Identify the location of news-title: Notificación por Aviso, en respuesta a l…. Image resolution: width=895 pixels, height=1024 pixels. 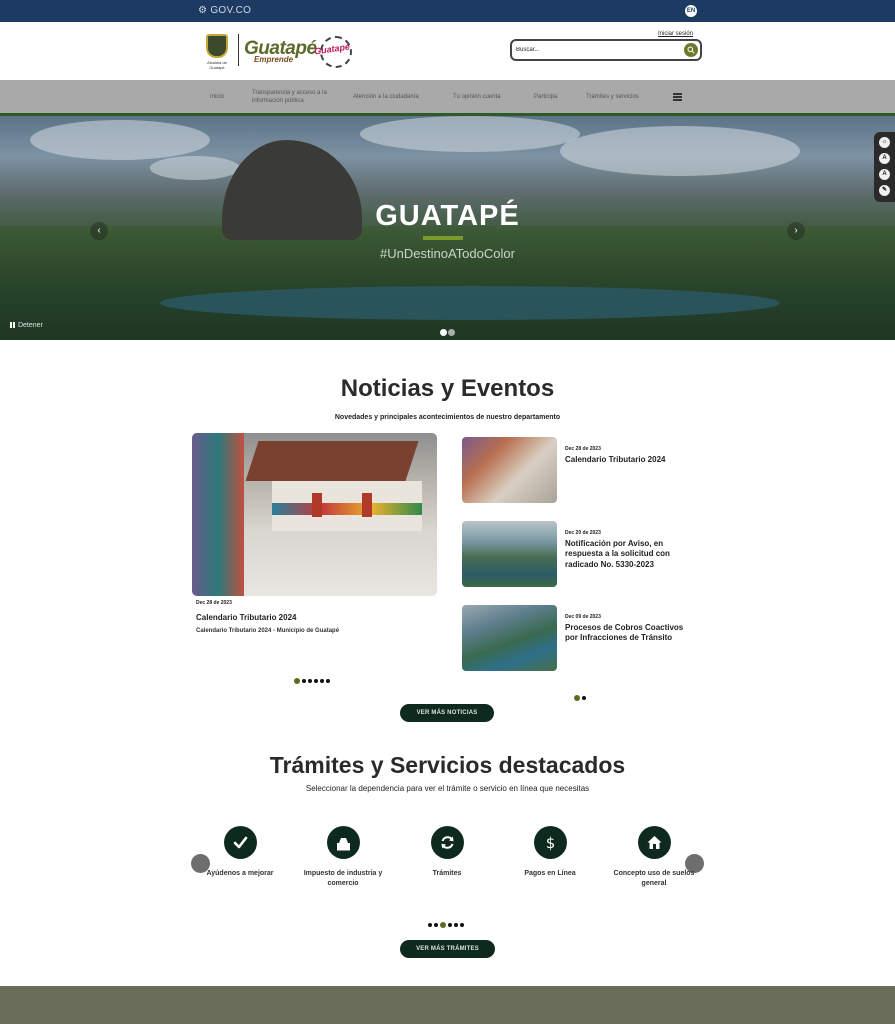
(627, 554).